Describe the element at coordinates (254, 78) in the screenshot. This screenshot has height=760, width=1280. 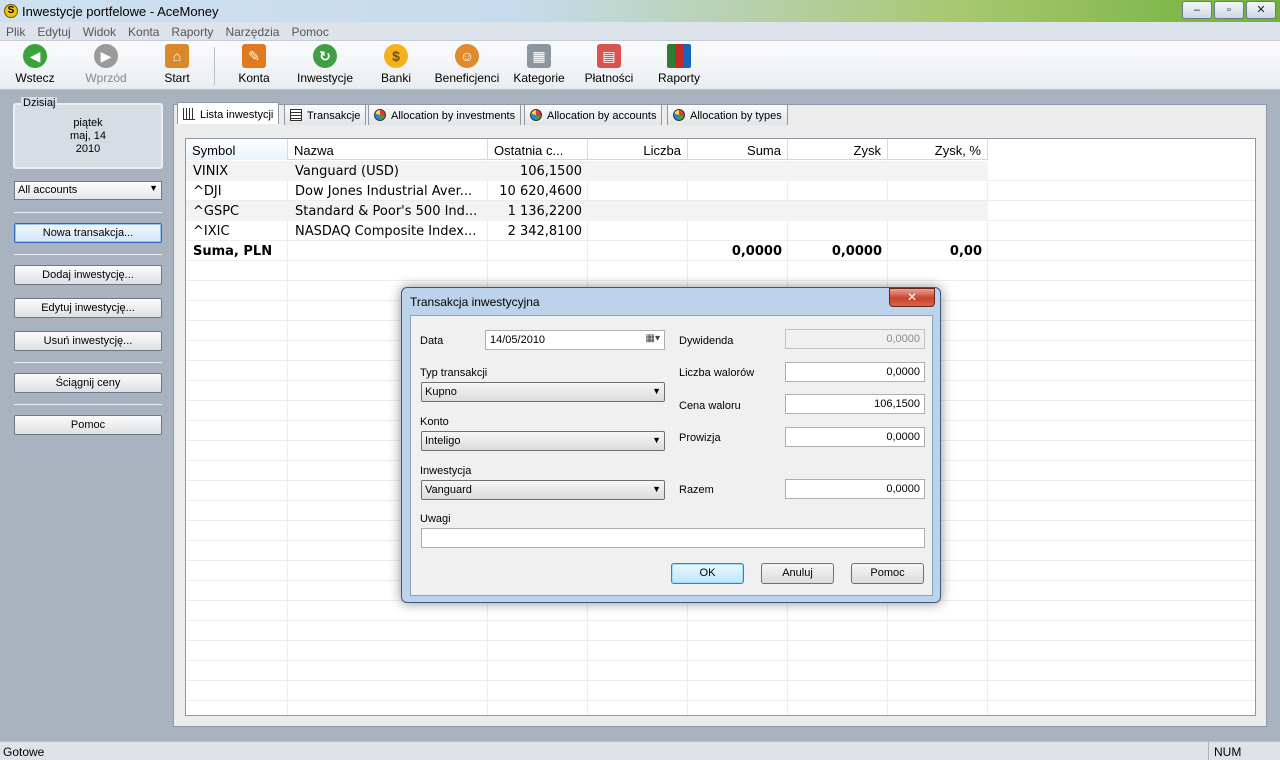
I see `accounts-label: Konta` at that location.